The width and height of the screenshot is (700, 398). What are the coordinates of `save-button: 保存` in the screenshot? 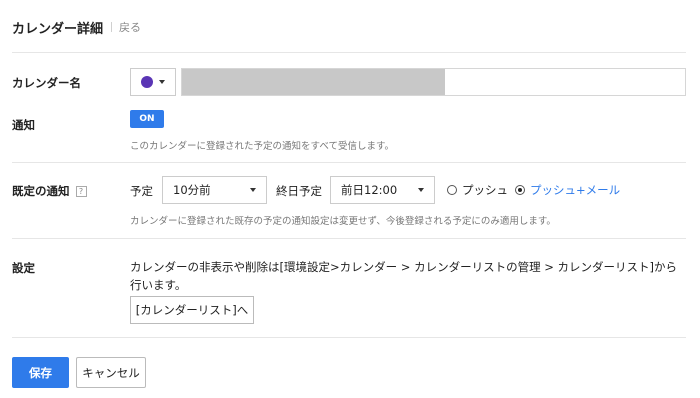 It's located at (40, 372).